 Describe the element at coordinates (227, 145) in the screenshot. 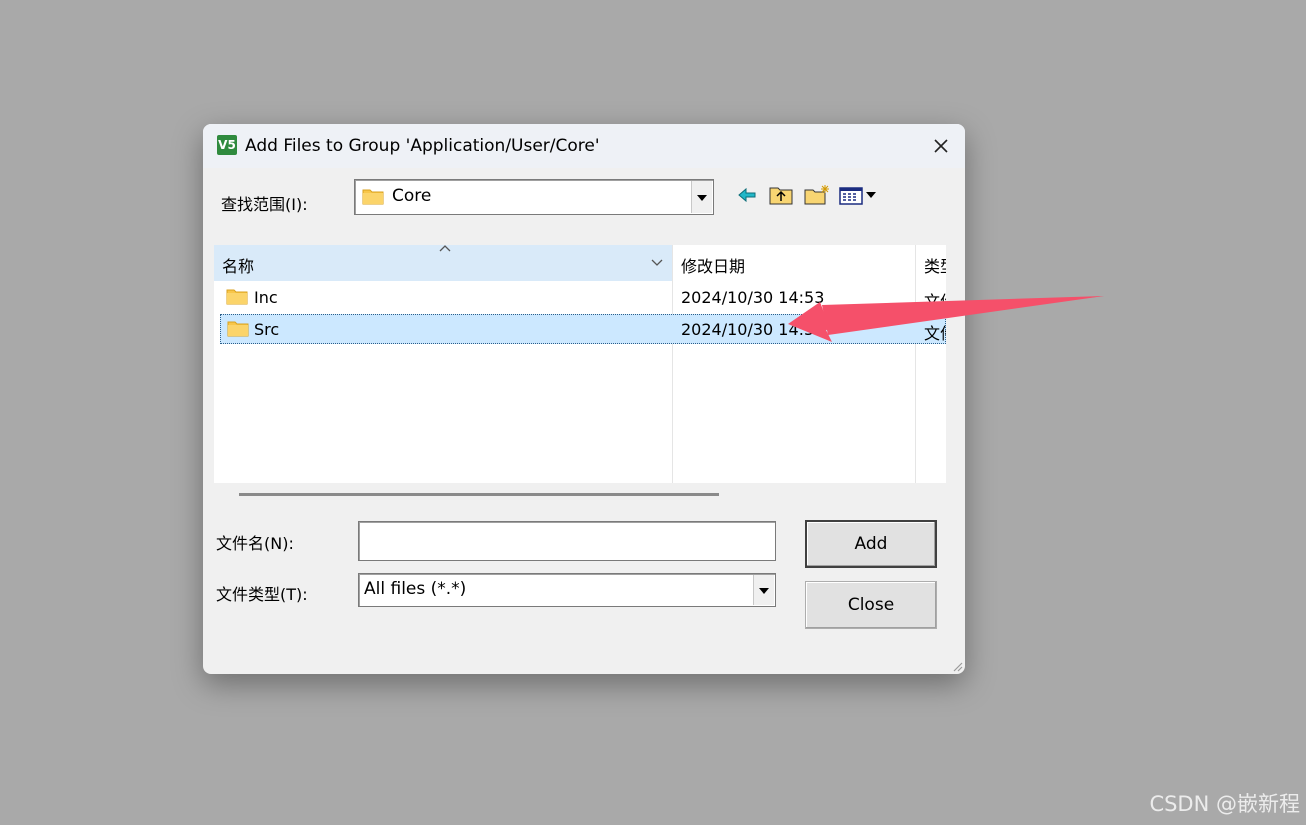

I see `keil-app-icon: V5` at that location.